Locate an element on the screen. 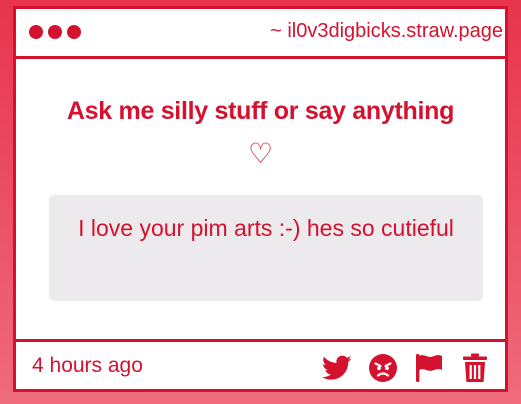 This screenshot has height=404, width=521. page-title: Ask me silly stuff or say anything is located at coordinates (260, 111).